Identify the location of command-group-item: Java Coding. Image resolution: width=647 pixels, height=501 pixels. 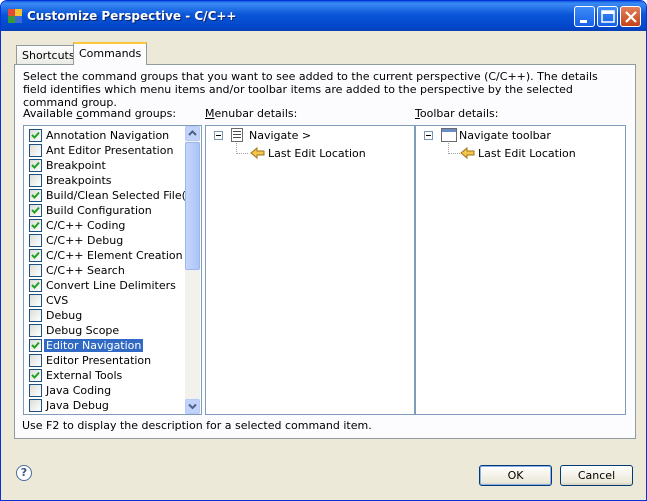
(104, 390).